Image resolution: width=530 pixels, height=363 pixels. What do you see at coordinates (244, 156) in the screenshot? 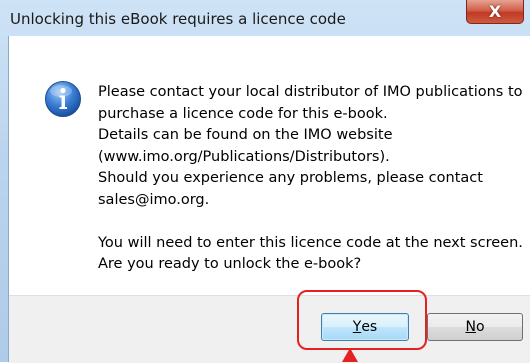
I see `message-line: (www.imo.org/Publications/Distributors).` at bounding box center [244, 156].